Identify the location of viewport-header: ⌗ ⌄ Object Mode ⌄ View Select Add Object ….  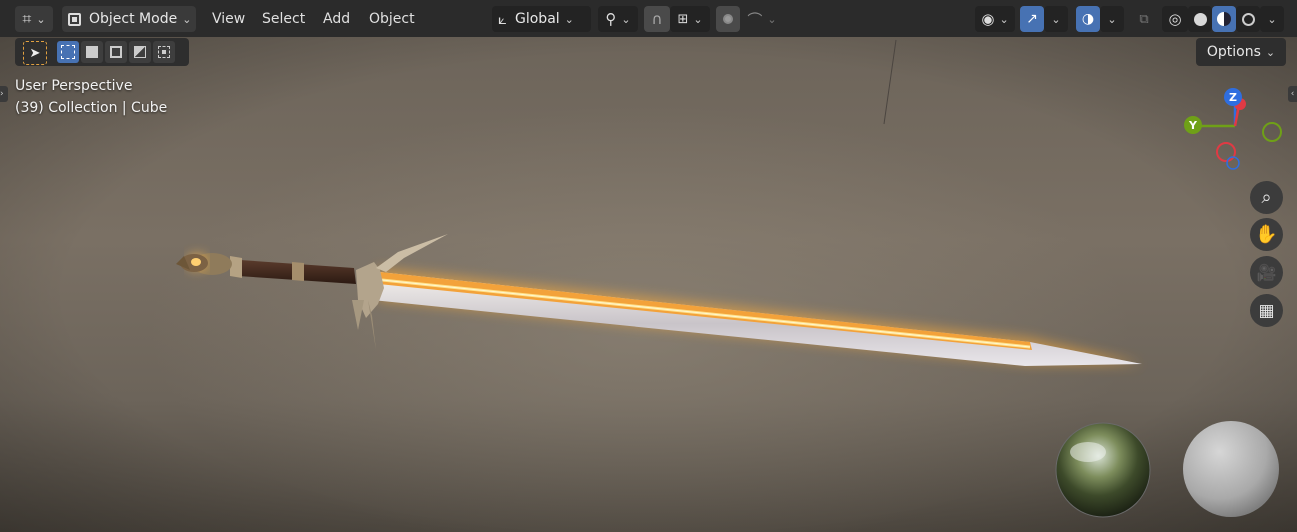
(648, 18).